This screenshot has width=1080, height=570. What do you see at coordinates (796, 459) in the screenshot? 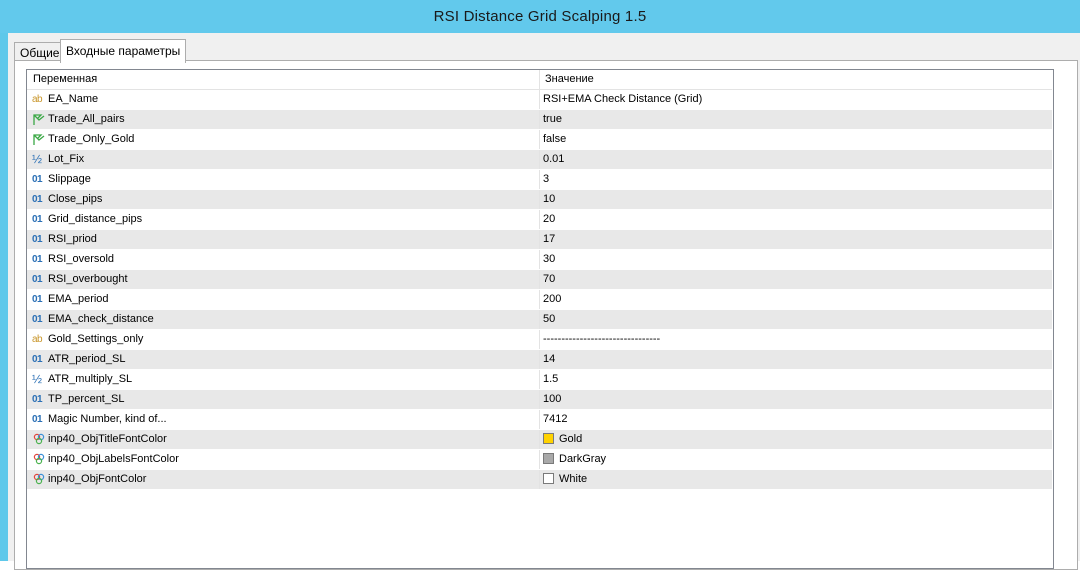
I see `parameter-value-cell: DarkGray` at bounding box center [796, 459].